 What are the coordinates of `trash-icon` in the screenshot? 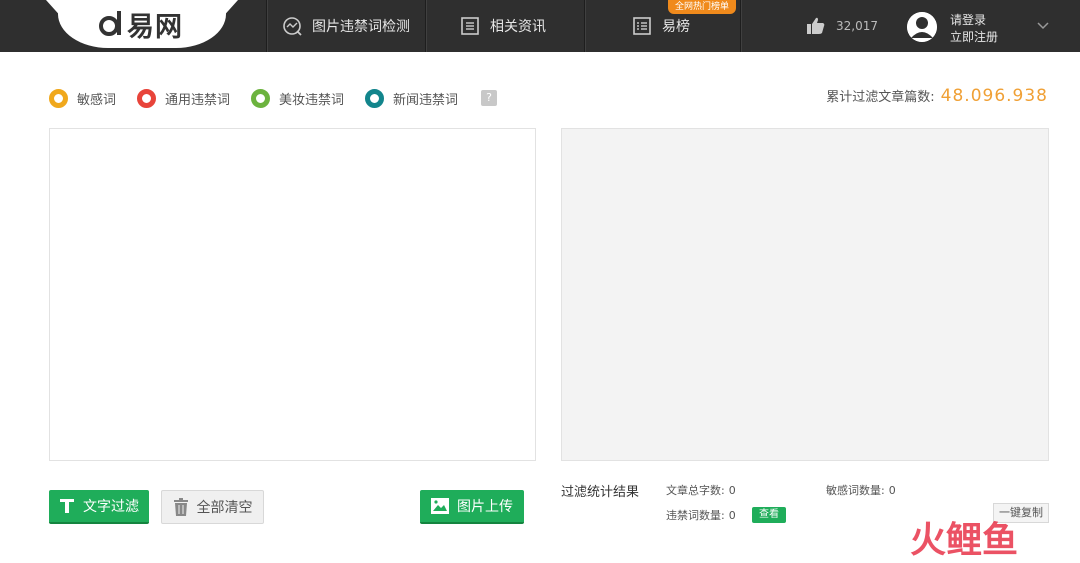 It's located at (180, 507).